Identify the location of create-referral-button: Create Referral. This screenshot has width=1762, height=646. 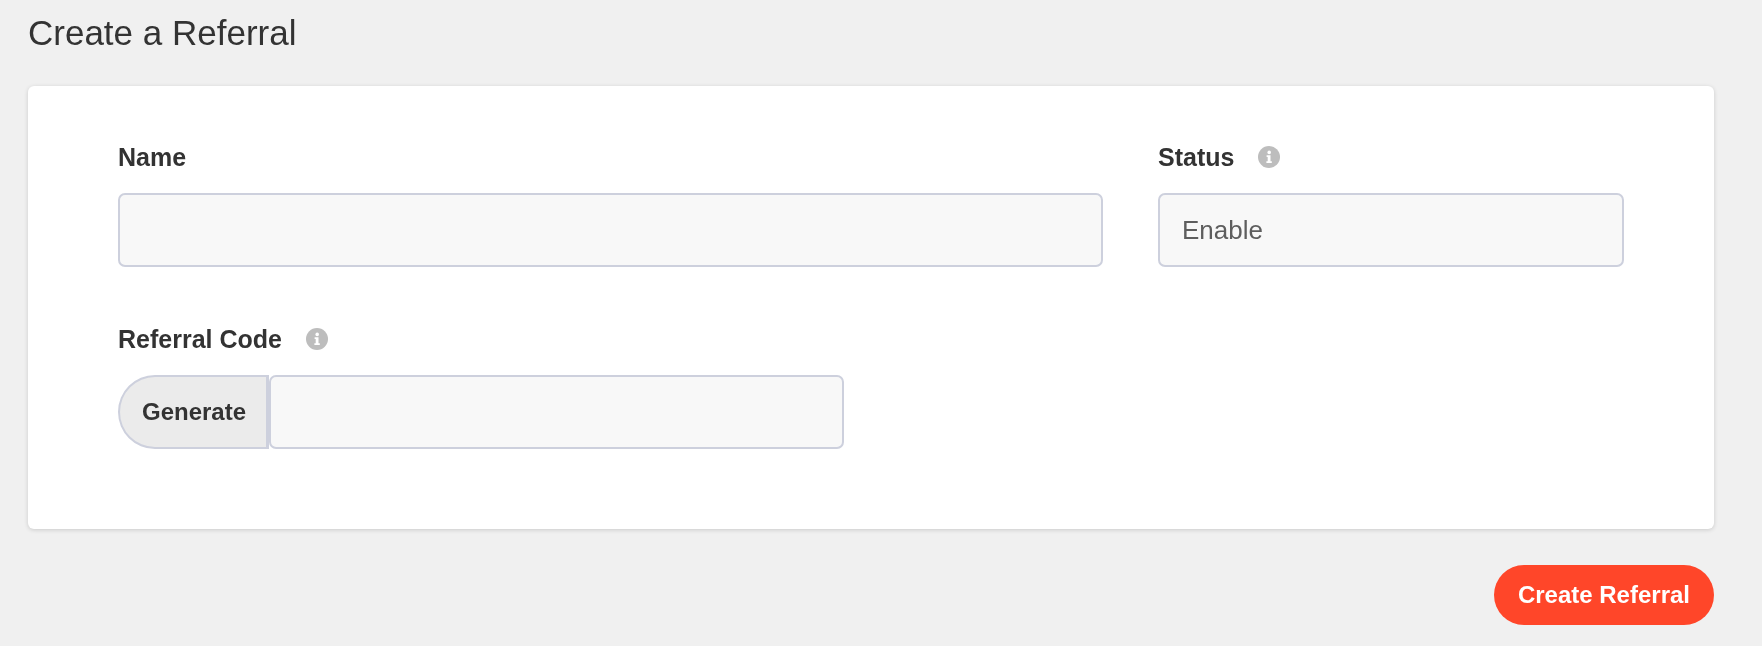
(1603, 595).